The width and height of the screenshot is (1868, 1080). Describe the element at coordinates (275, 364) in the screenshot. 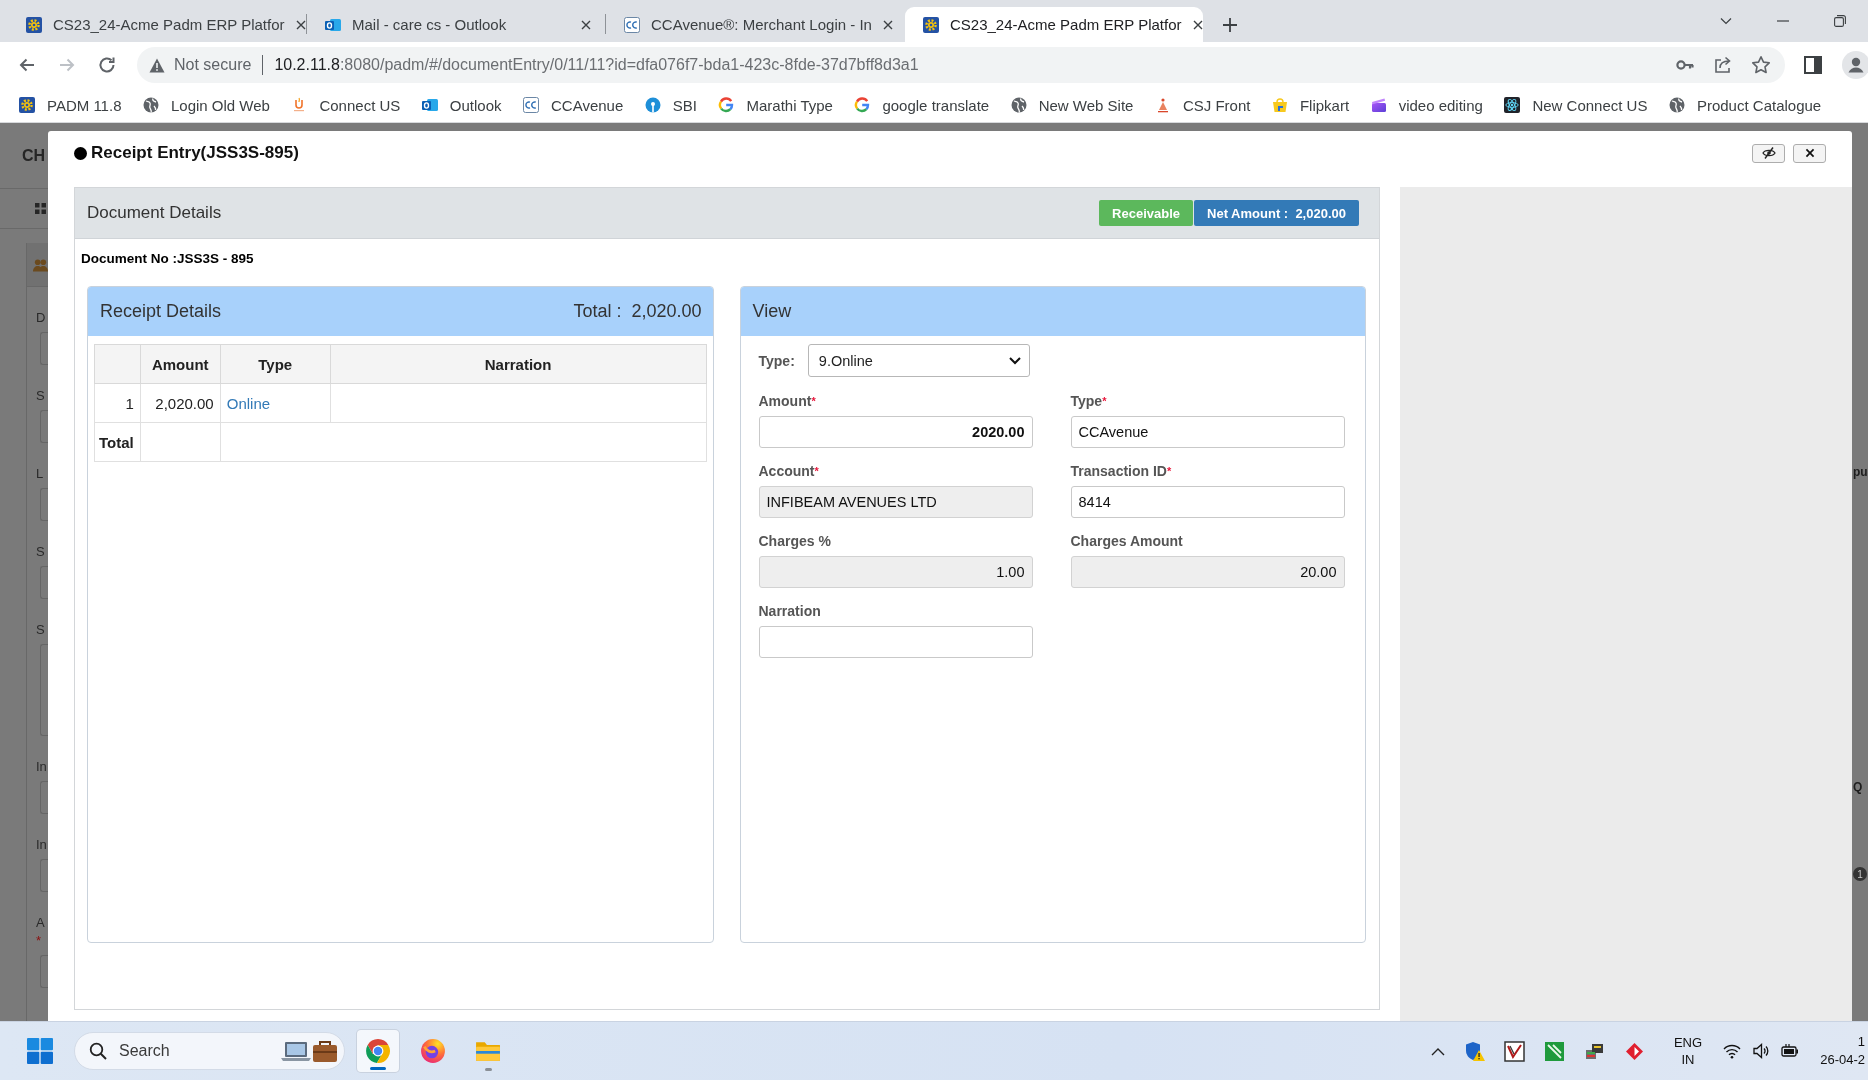

I see `table-header-cell: Type` at that location.